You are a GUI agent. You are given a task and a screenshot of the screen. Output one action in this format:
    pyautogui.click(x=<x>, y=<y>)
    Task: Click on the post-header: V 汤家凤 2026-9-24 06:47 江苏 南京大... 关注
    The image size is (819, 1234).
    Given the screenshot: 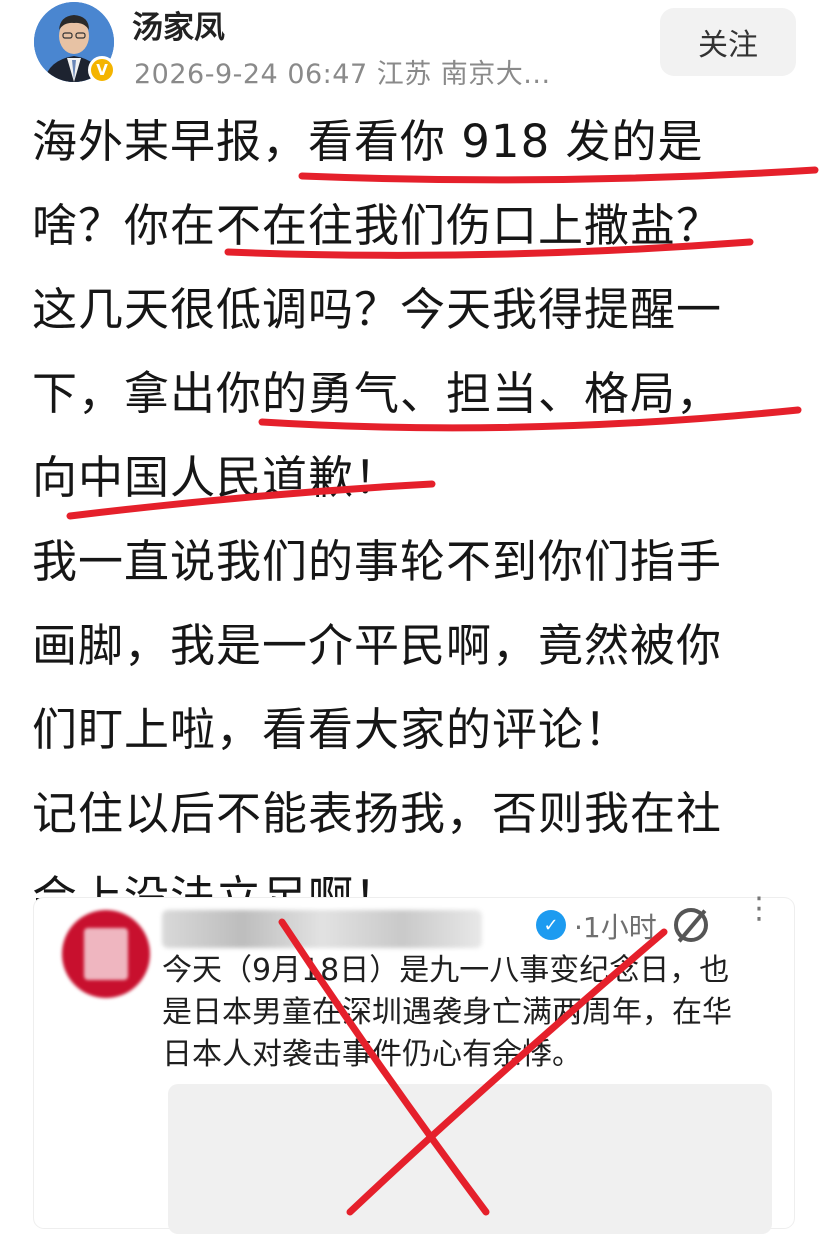 What is the action you would take?
    pyautogui.click(x=409, y=50)
    